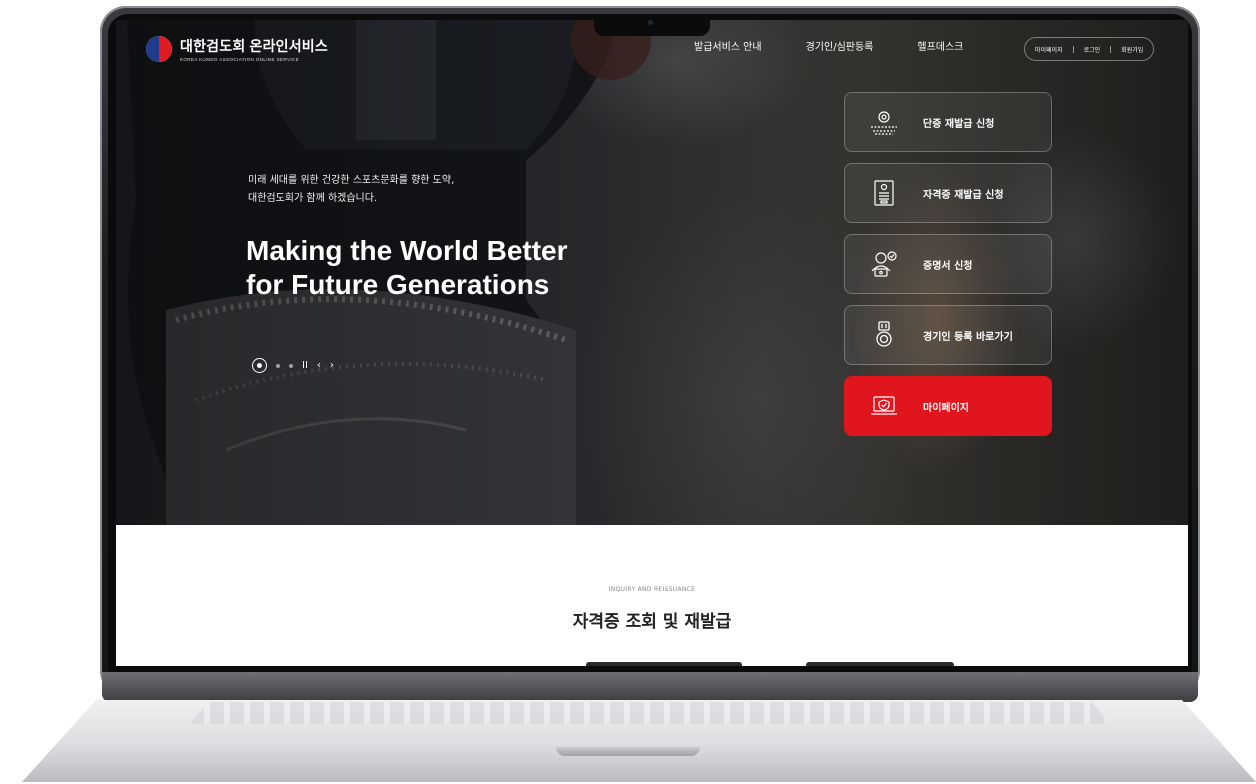 The height and width of the screenshot is (784, 1256). Describe the element at coordinates (884, 406) in the screenshot. I see `laptop-shield-icon` at that location.